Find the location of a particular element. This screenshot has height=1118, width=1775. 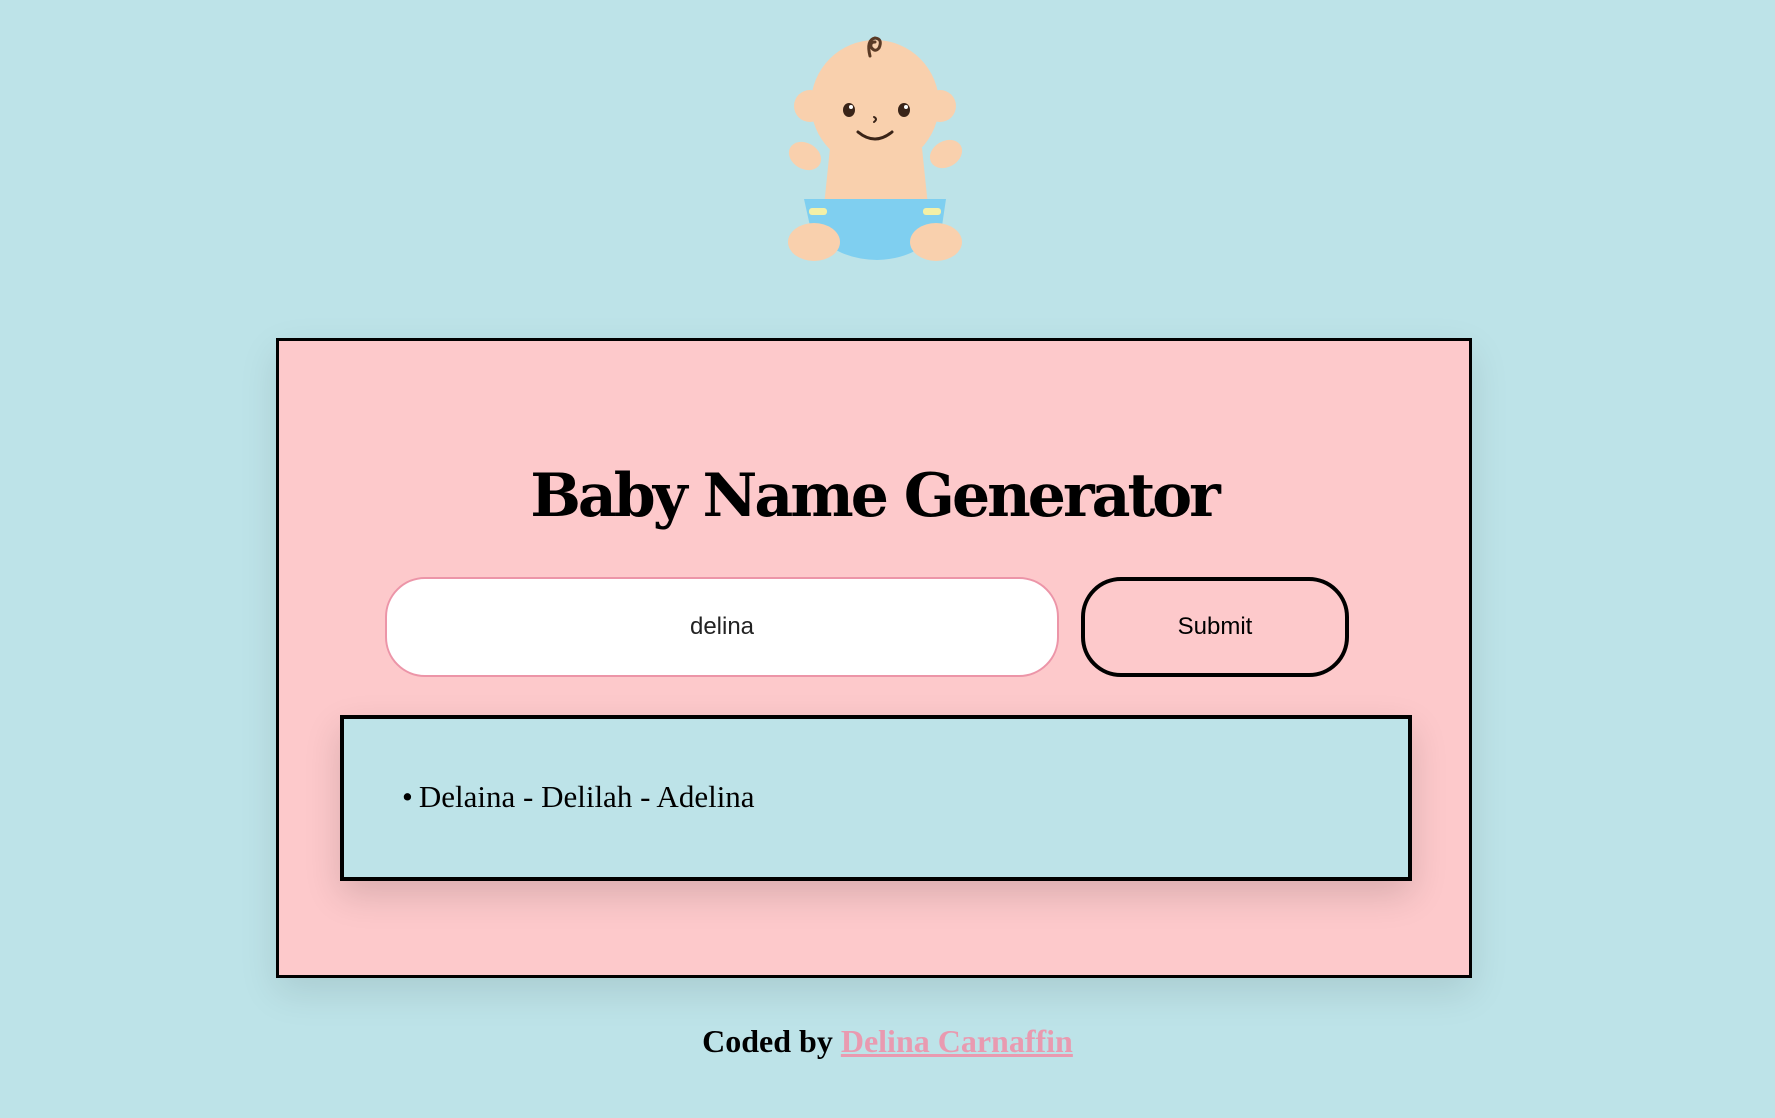

page-title: Baby Name Generator is located at coordinates (875, 496).